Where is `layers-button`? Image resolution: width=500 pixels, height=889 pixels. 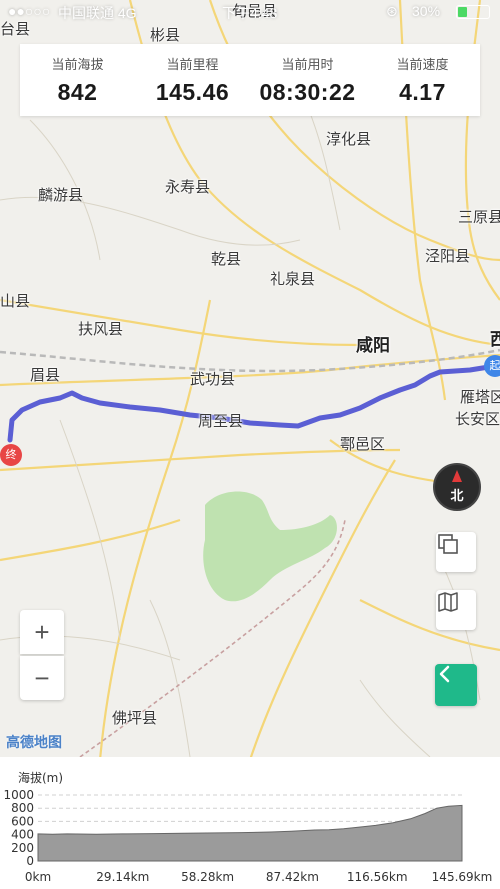
layers-button is located at coordinates (456, 552).